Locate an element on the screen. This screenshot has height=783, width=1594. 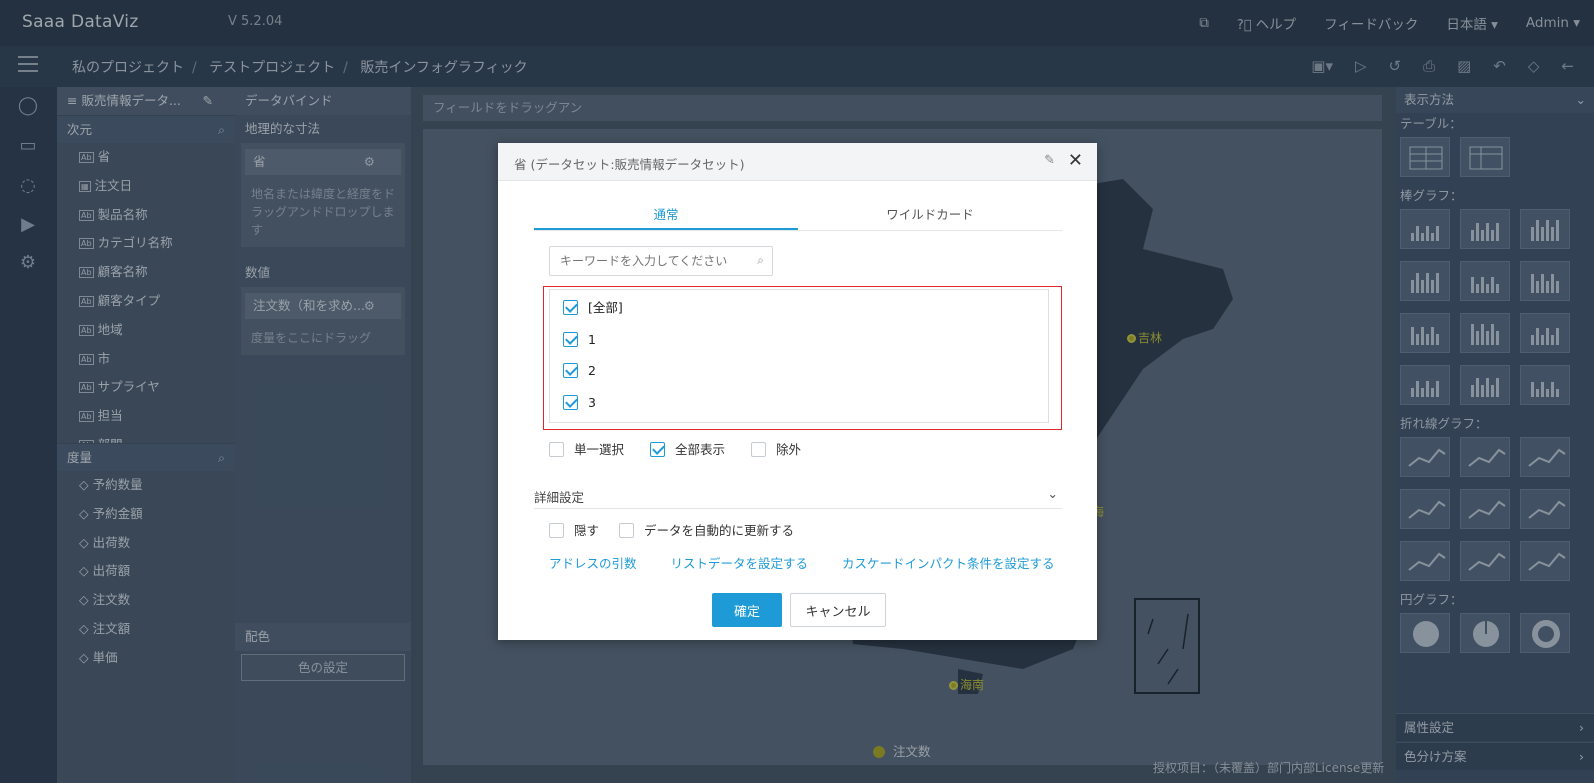
confirm-button: 確定 is located at coordinates (747, 610).